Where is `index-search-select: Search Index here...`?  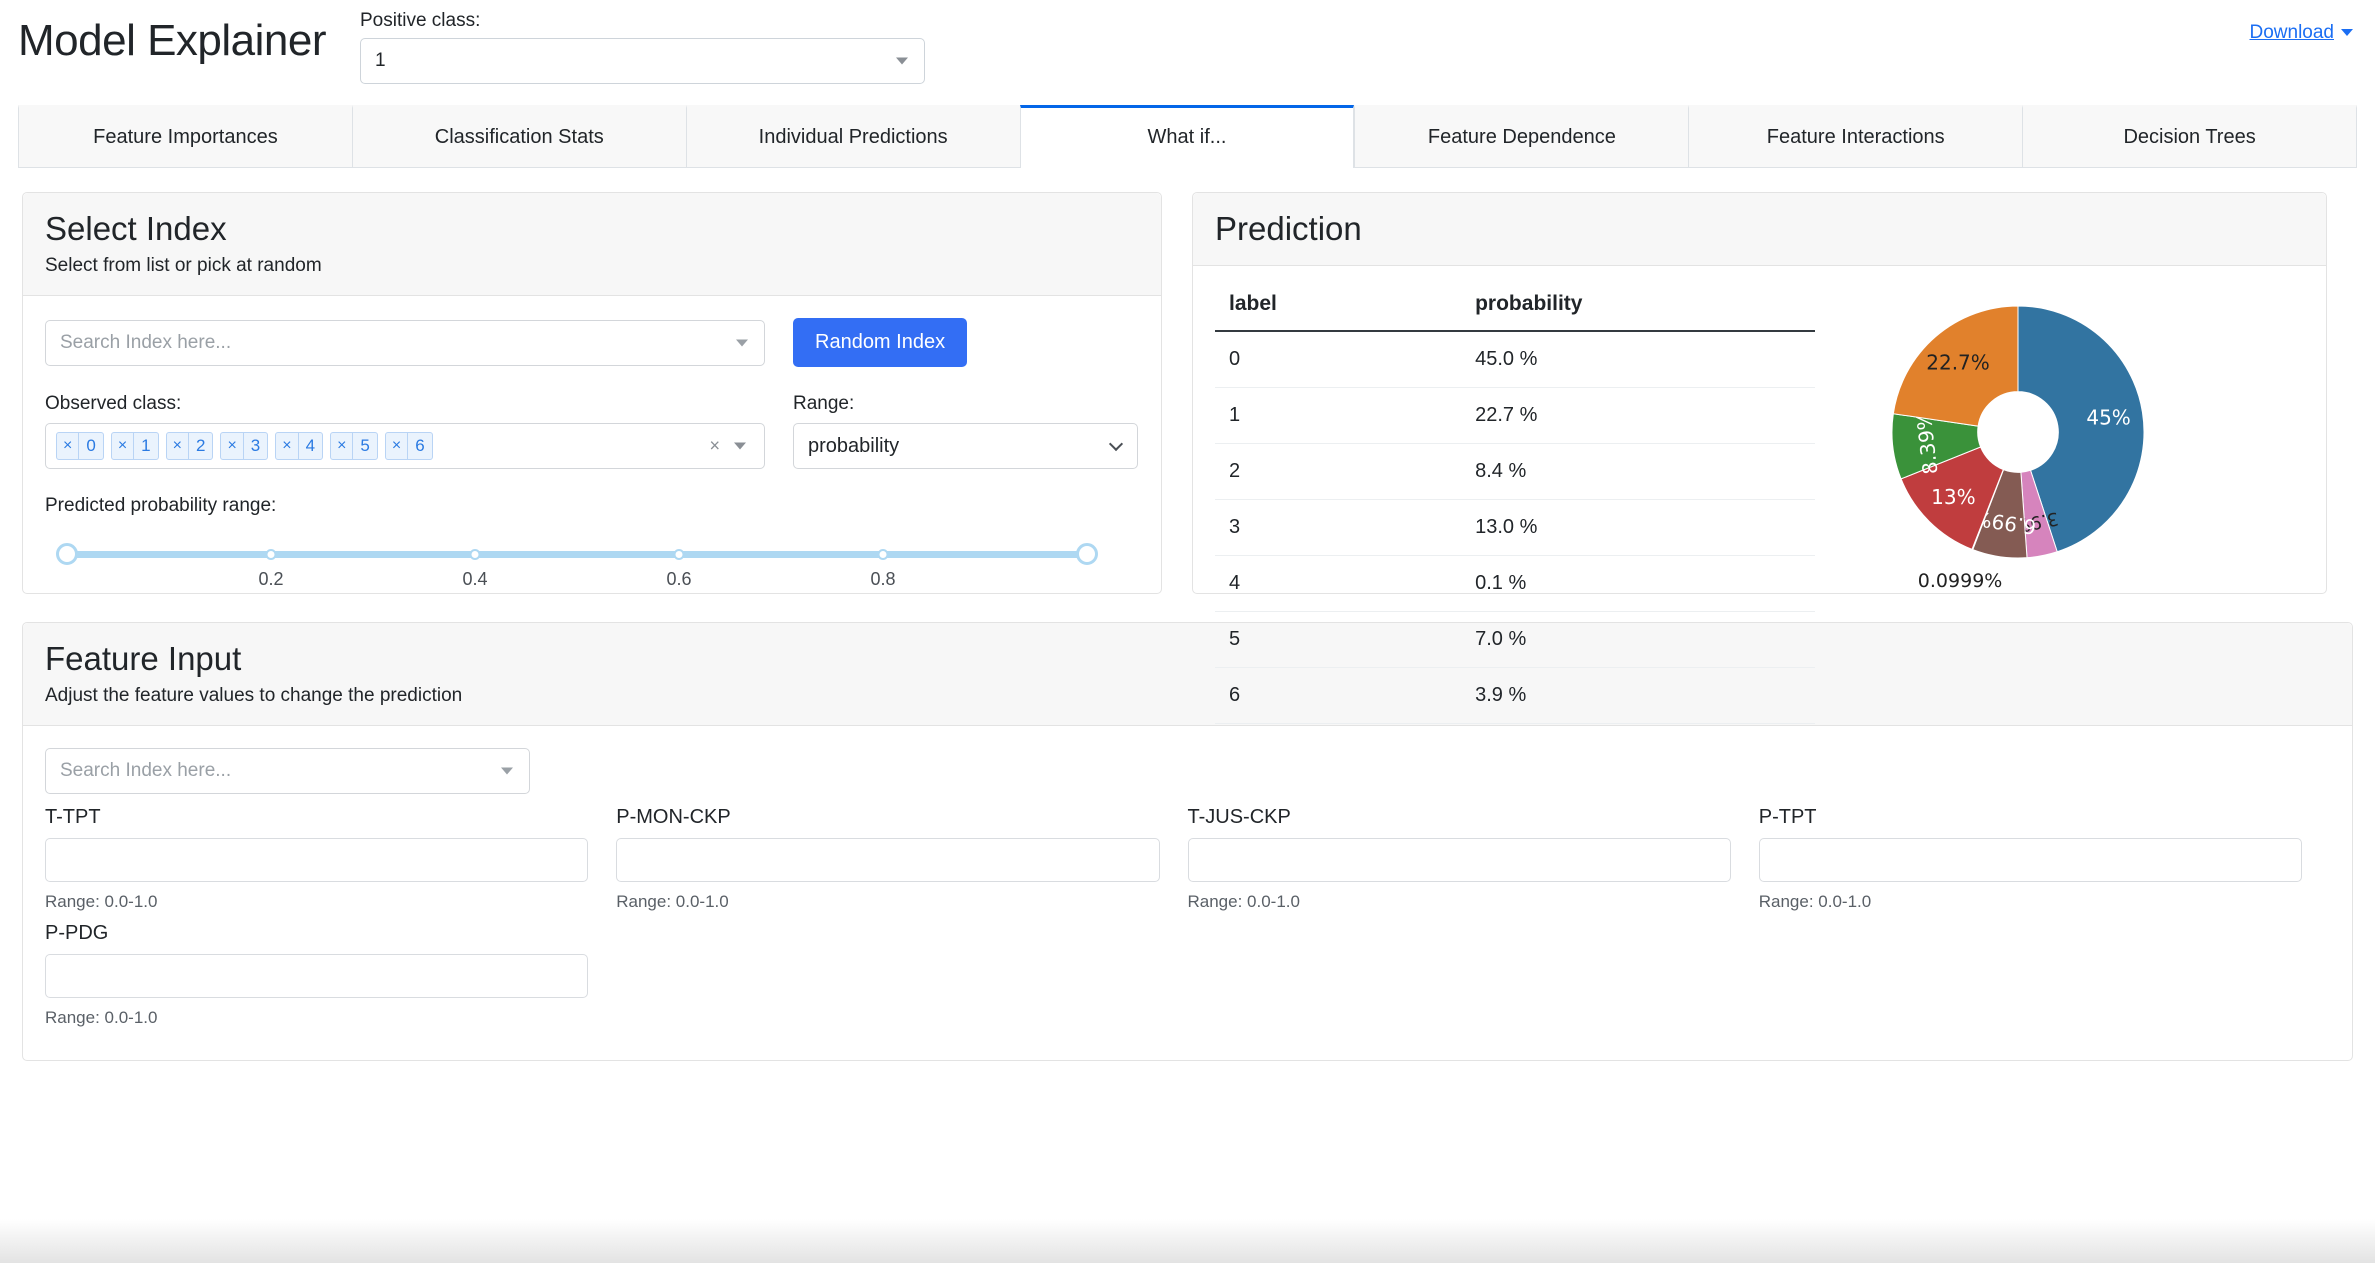
index-search-select: Search Index here... is located at coordinates (405, 342).